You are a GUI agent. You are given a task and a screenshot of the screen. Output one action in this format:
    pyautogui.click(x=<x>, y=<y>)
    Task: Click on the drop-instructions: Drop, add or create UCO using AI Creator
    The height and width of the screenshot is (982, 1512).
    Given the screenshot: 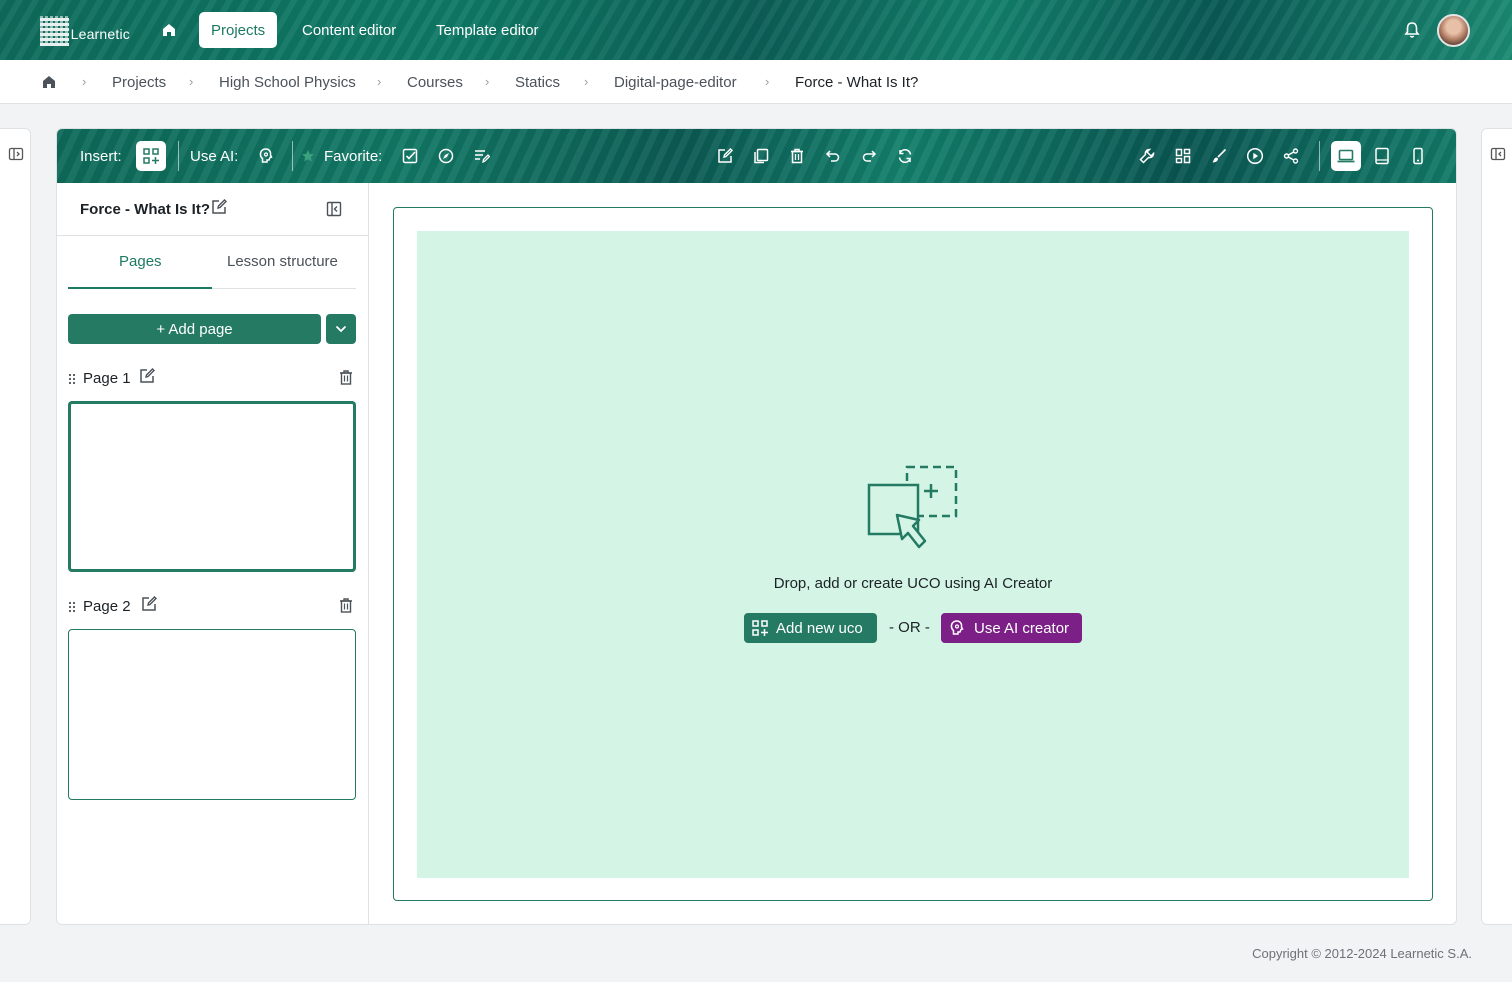 What is the action you would take?
    pyautogui.click(x=913, y=583)
    